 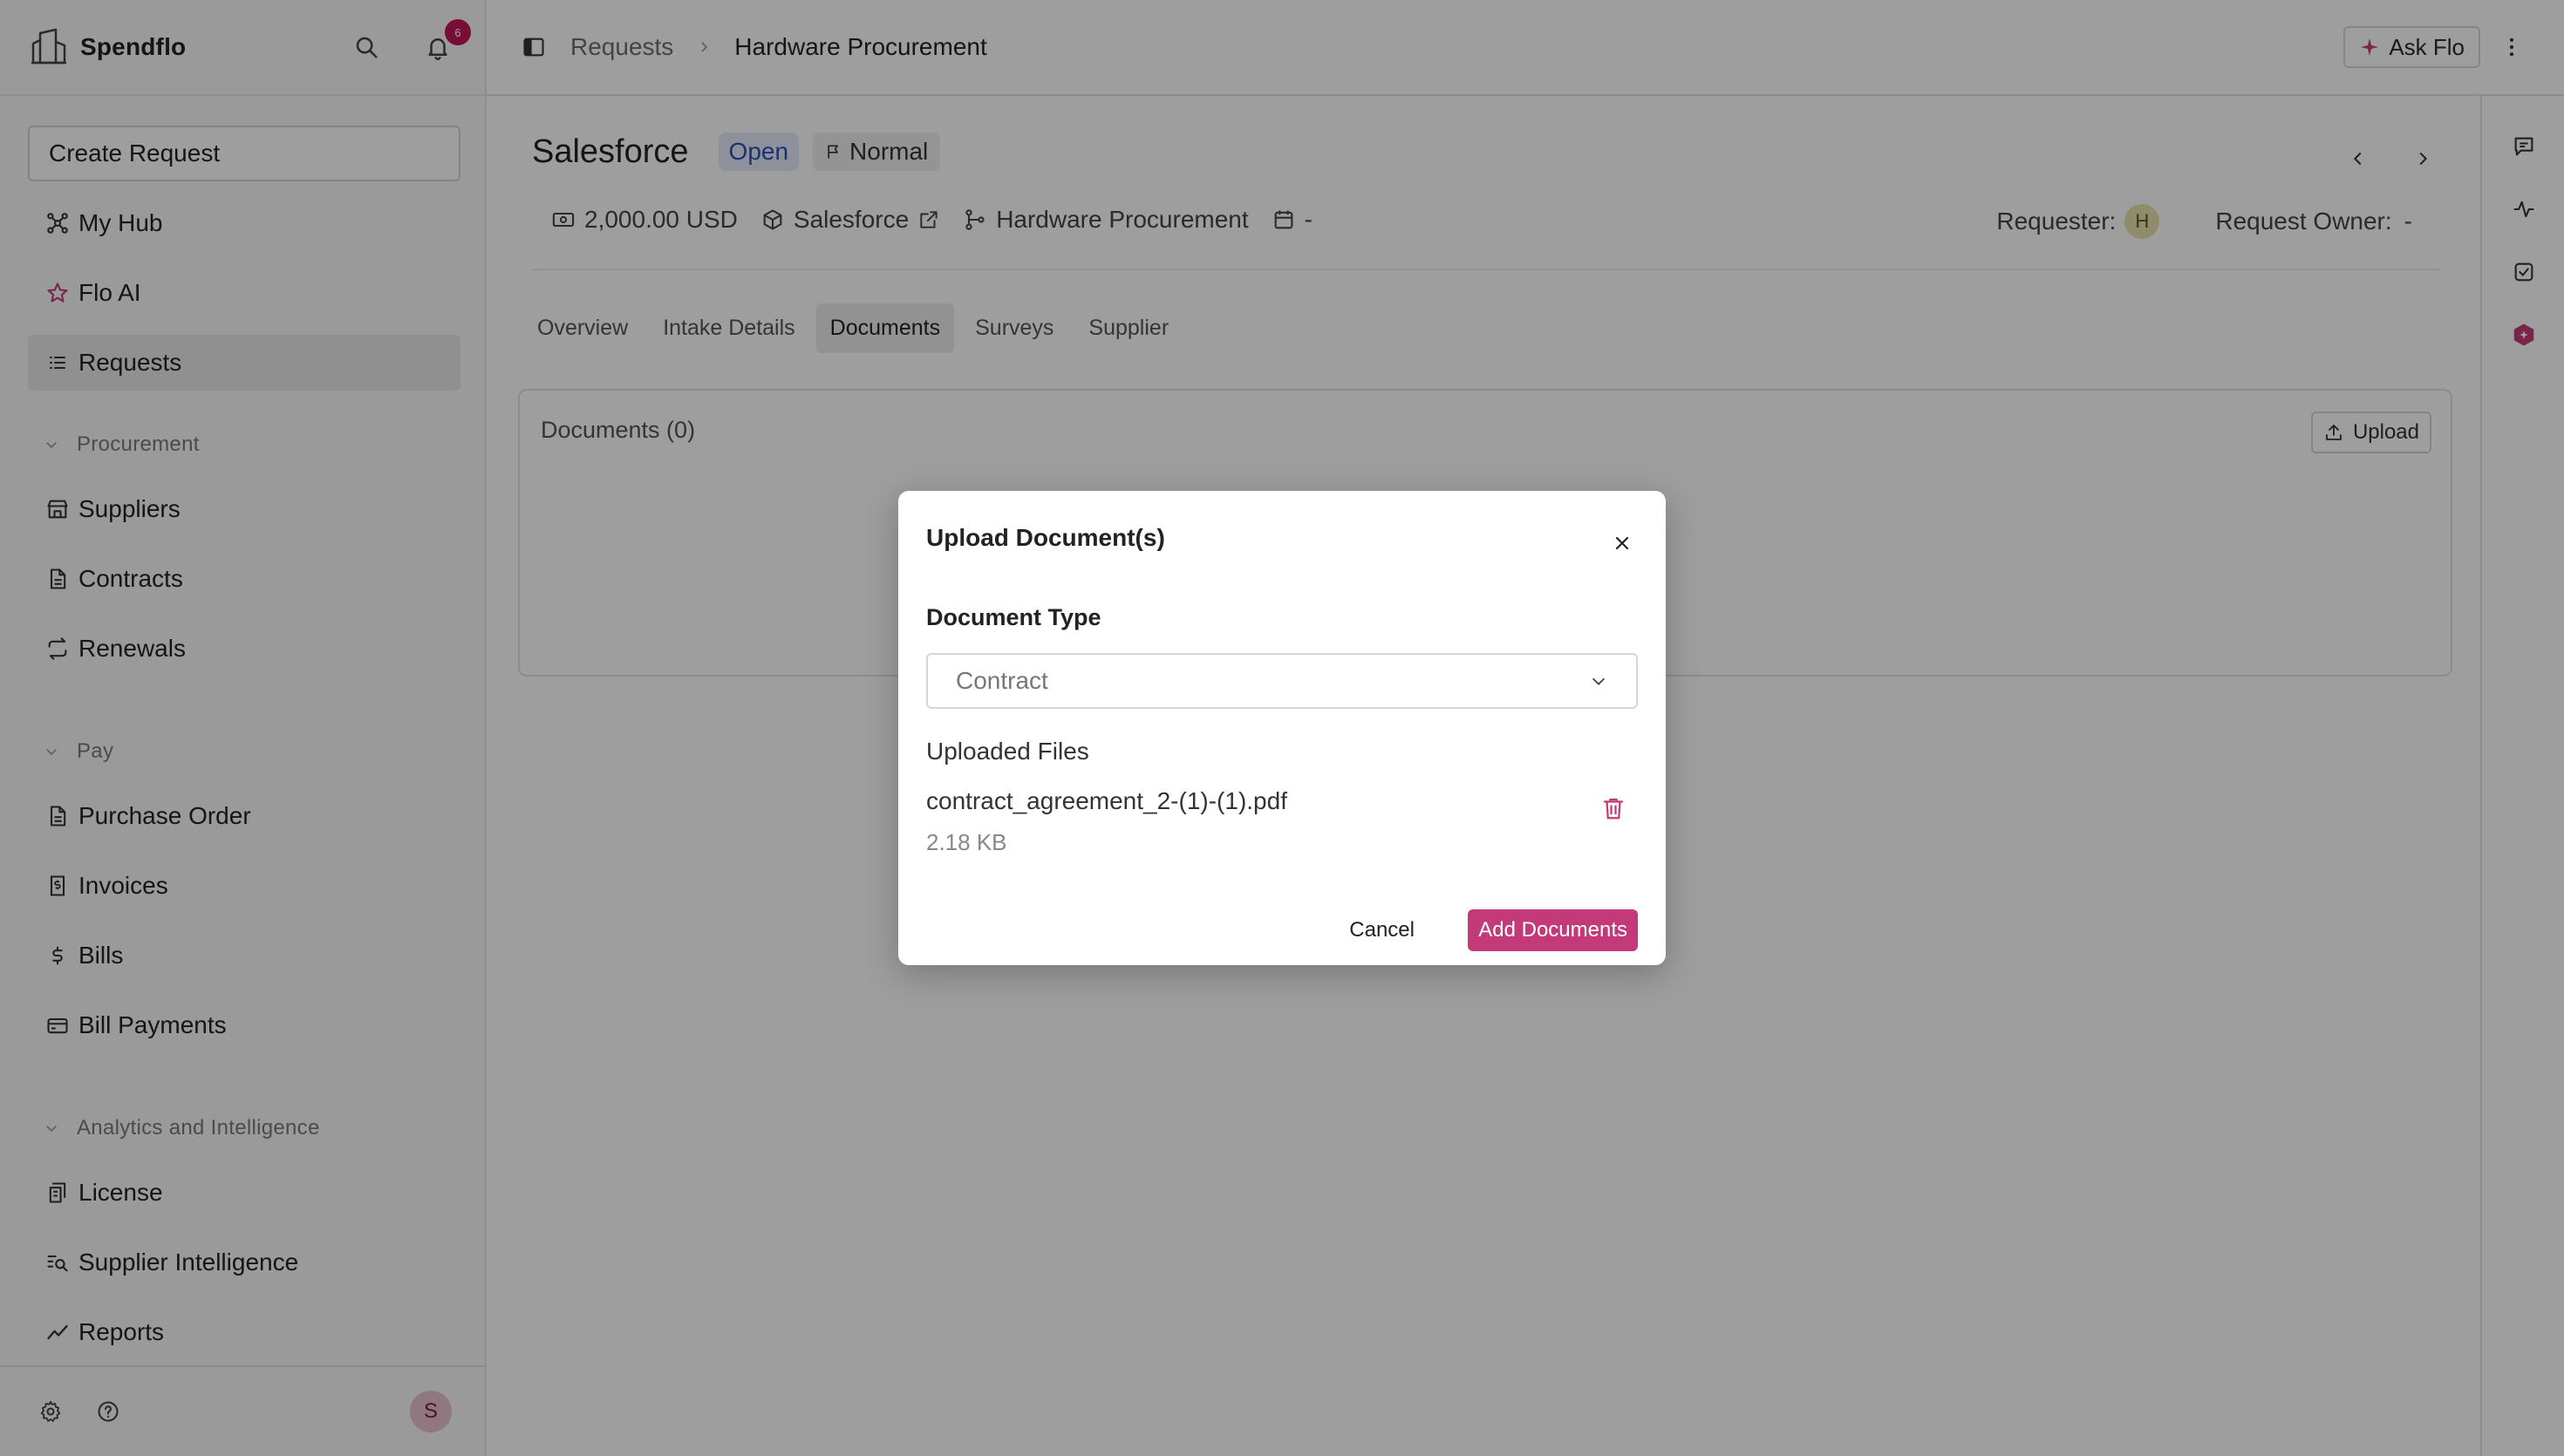 I want to click on uploaded-files-label: Uploaded Files, so click(x=1008, y=751).